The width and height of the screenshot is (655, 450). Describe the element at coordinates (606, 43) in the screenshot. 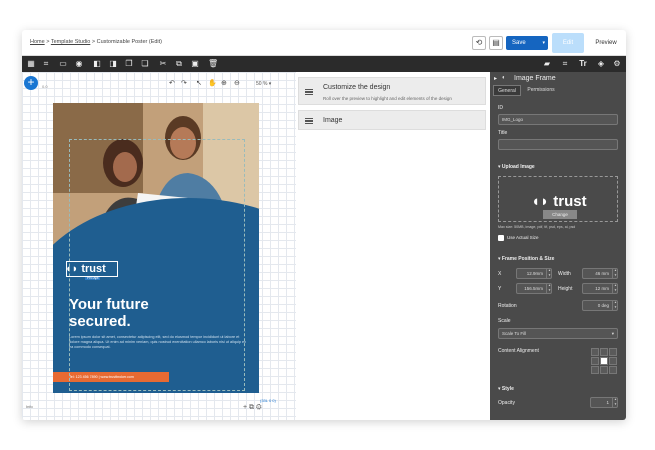

I see `preview-button: Preview` at that location.